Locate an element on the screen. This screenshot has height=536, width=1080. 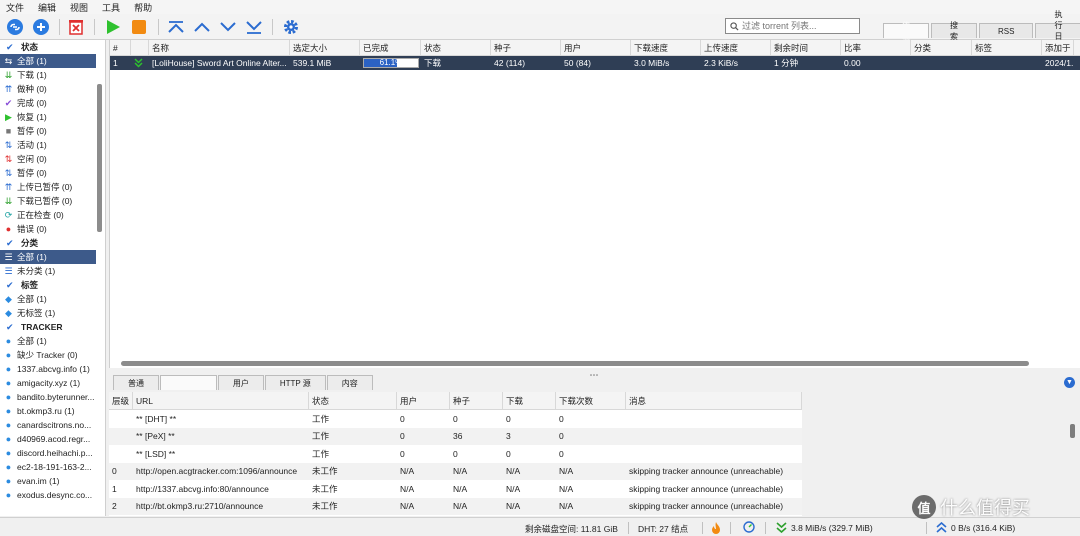
column-header: 种子 is located at coordinates (526, 47).